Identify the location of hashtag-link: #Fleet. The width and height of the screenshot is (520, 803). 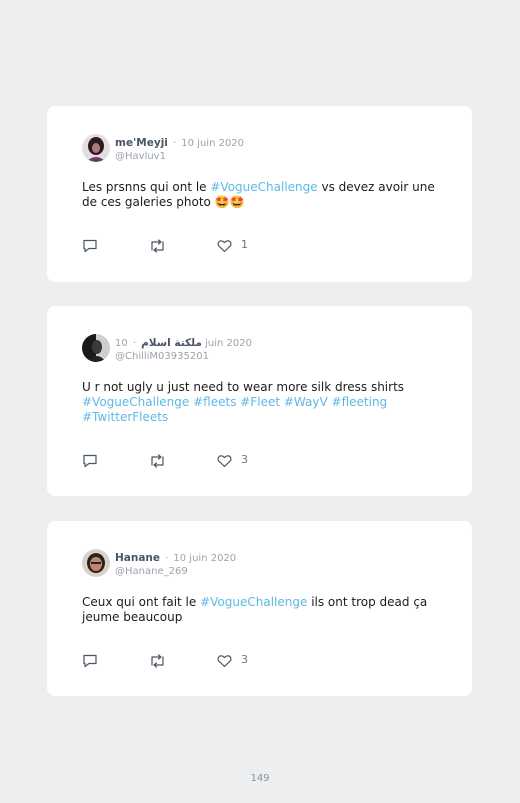
(260, 402).